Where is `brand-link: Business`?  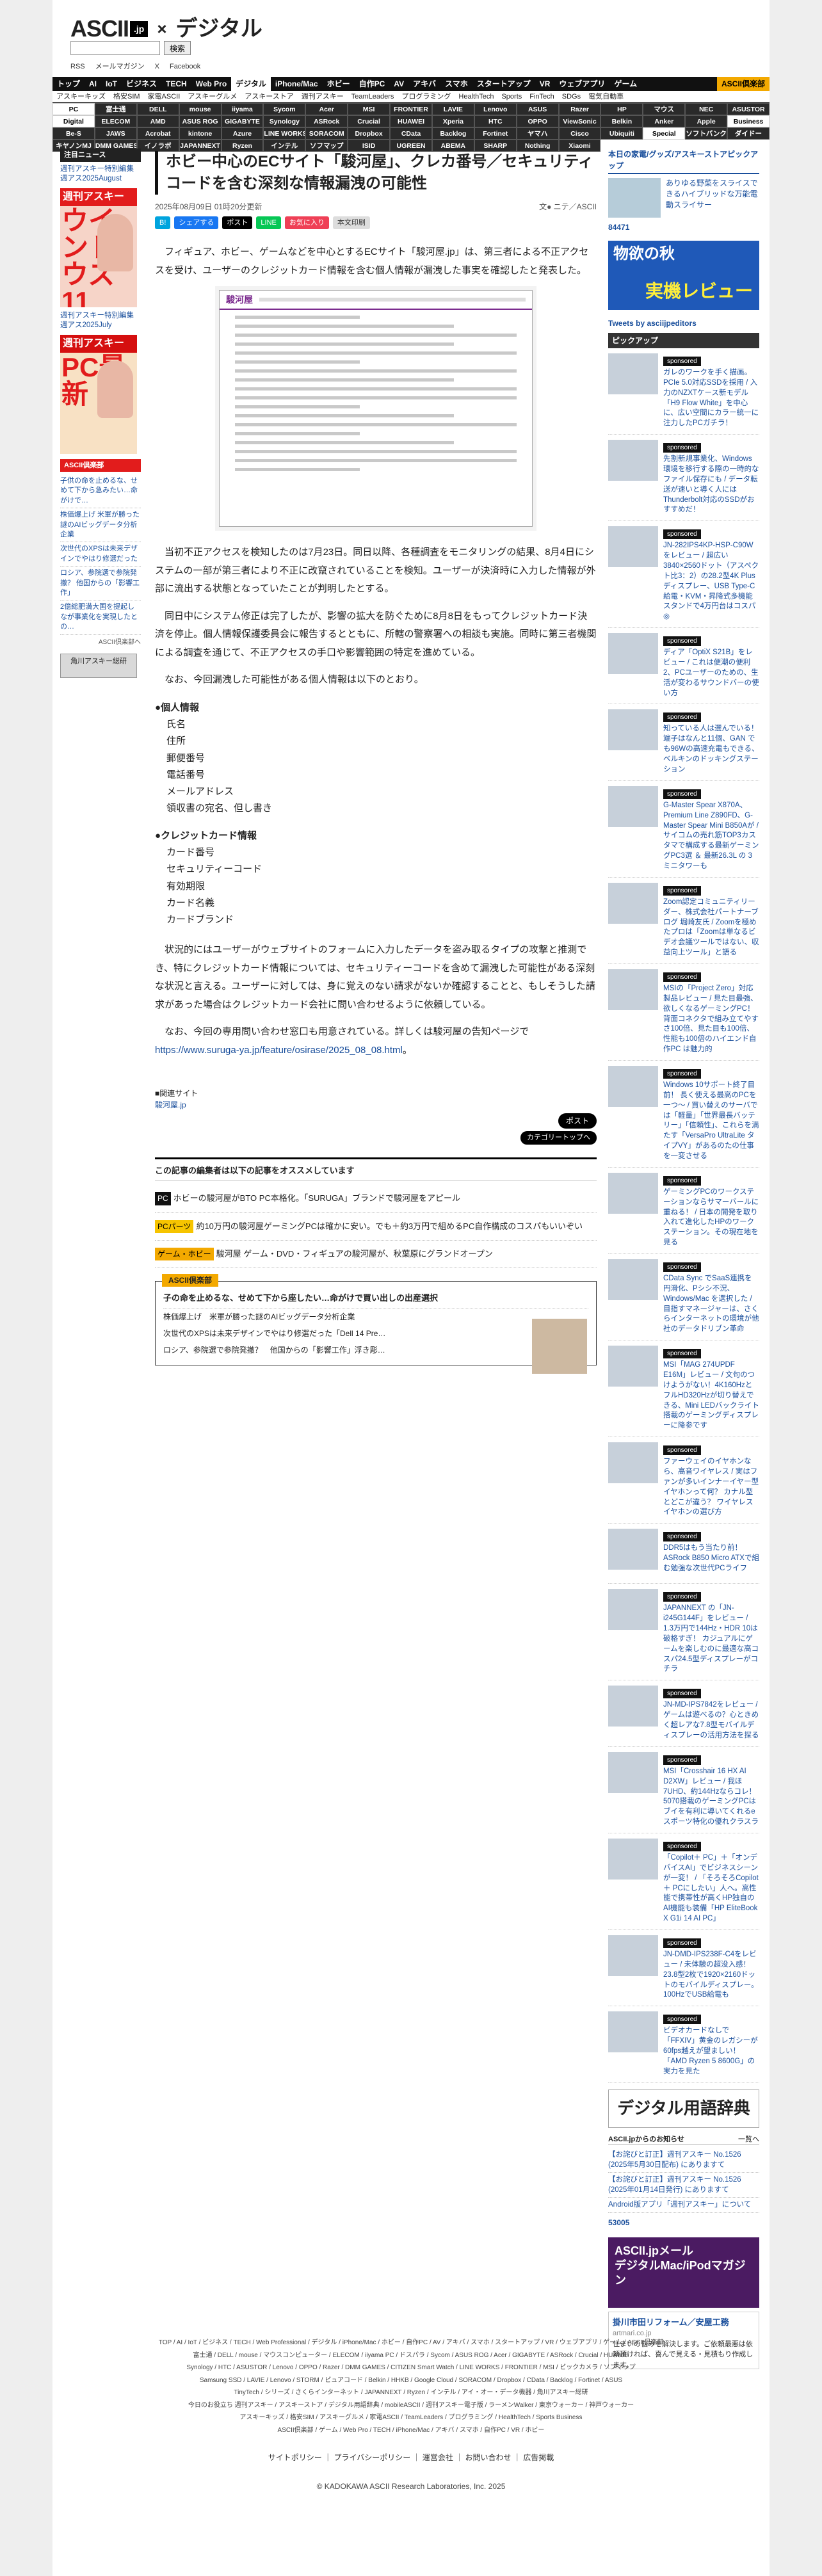
brand-link: Business is located at coordinates (749, 121).